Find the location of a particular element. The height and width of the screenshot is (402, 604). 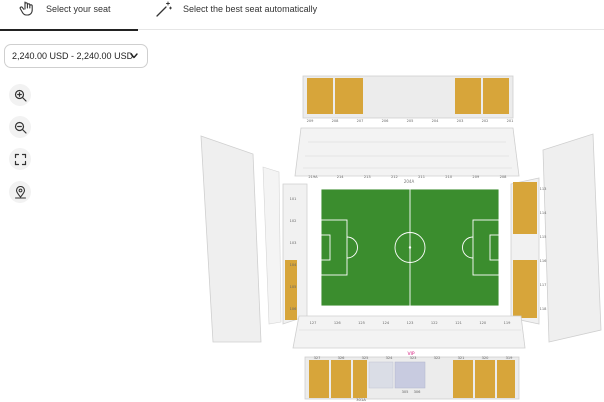

section-label: 205 is located at coordinates (410, 121).